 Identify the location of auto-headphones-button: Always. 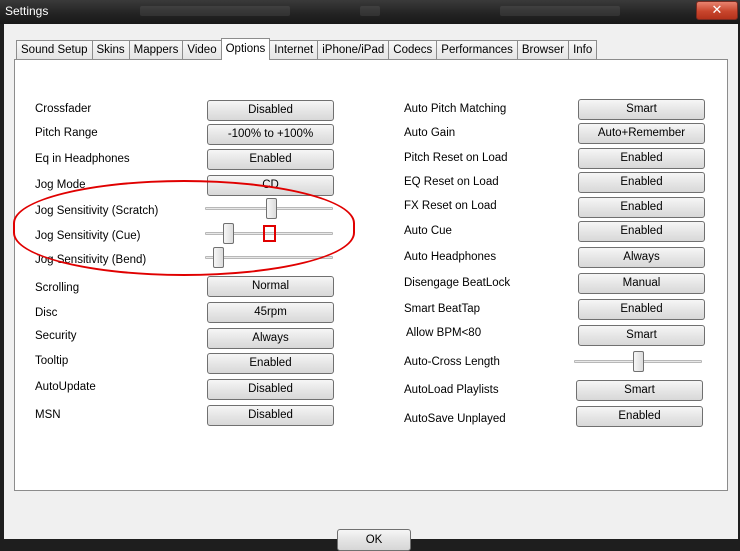
(641, 257).